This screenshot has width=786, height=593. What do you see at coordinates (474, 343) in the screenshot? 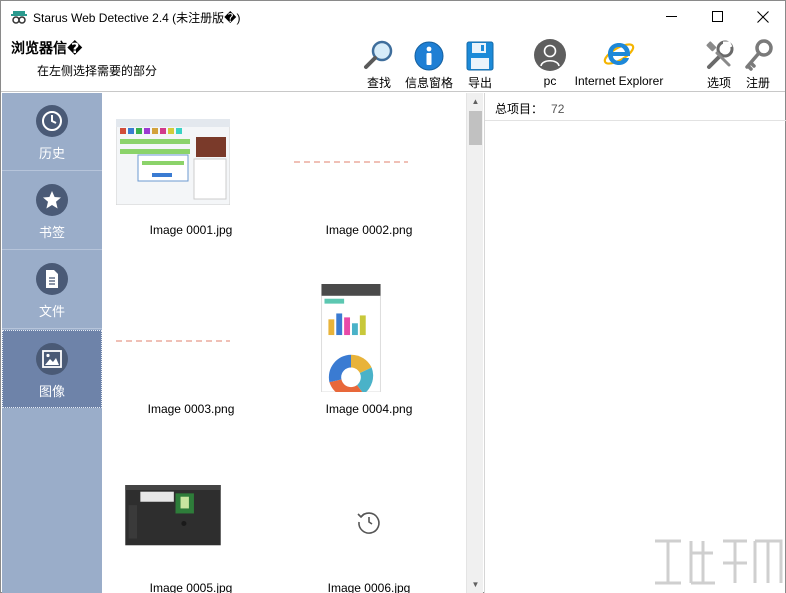
I see `gallery-scrollbar: ▲ ▼` at bounding box center [474, 343].